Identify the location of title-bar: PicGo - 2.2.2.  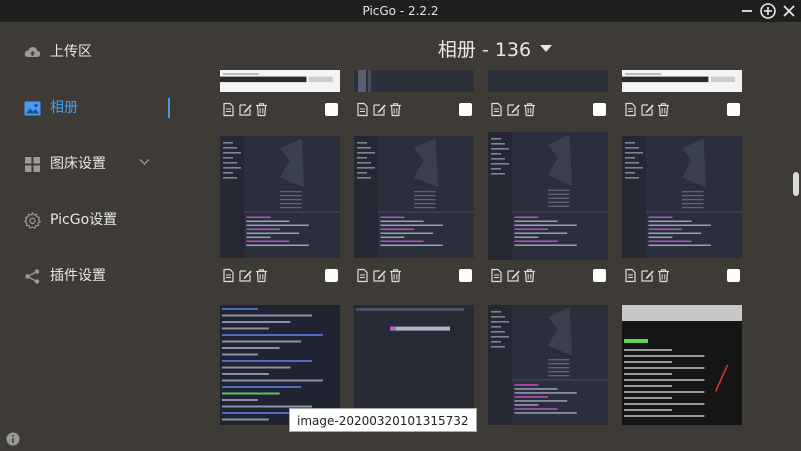
(400, 11).